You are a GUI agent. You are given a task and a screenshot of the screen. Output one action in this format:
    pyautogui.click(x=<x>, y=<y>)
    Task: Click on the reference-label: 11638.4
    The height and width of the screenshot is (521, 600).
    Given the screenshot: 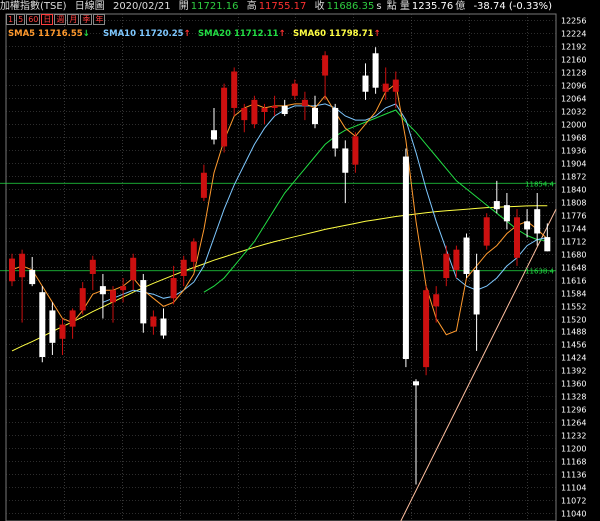 What is the action you would take?
    pyautogui.click(x=539, y=272)
    